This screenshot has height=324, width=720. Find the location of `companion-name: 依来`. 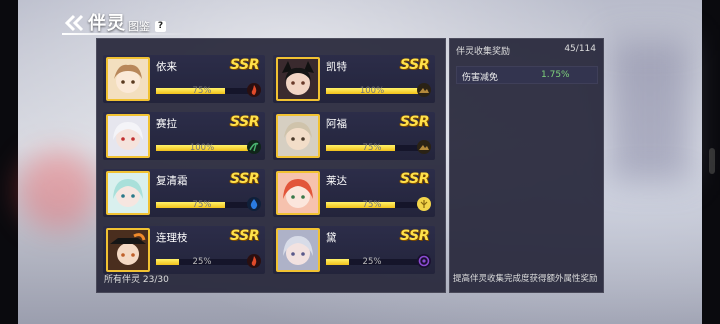

companion-name: 依来 is located at coordinates (166, 67).